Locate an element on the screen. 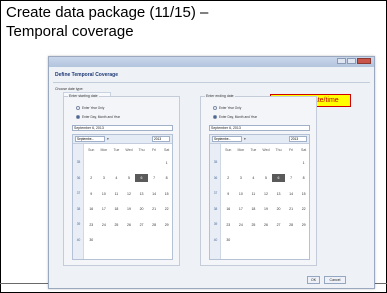 This screenshot has height=293, width=387. cancel-button: Cancel is located at coordinates (335, 280).